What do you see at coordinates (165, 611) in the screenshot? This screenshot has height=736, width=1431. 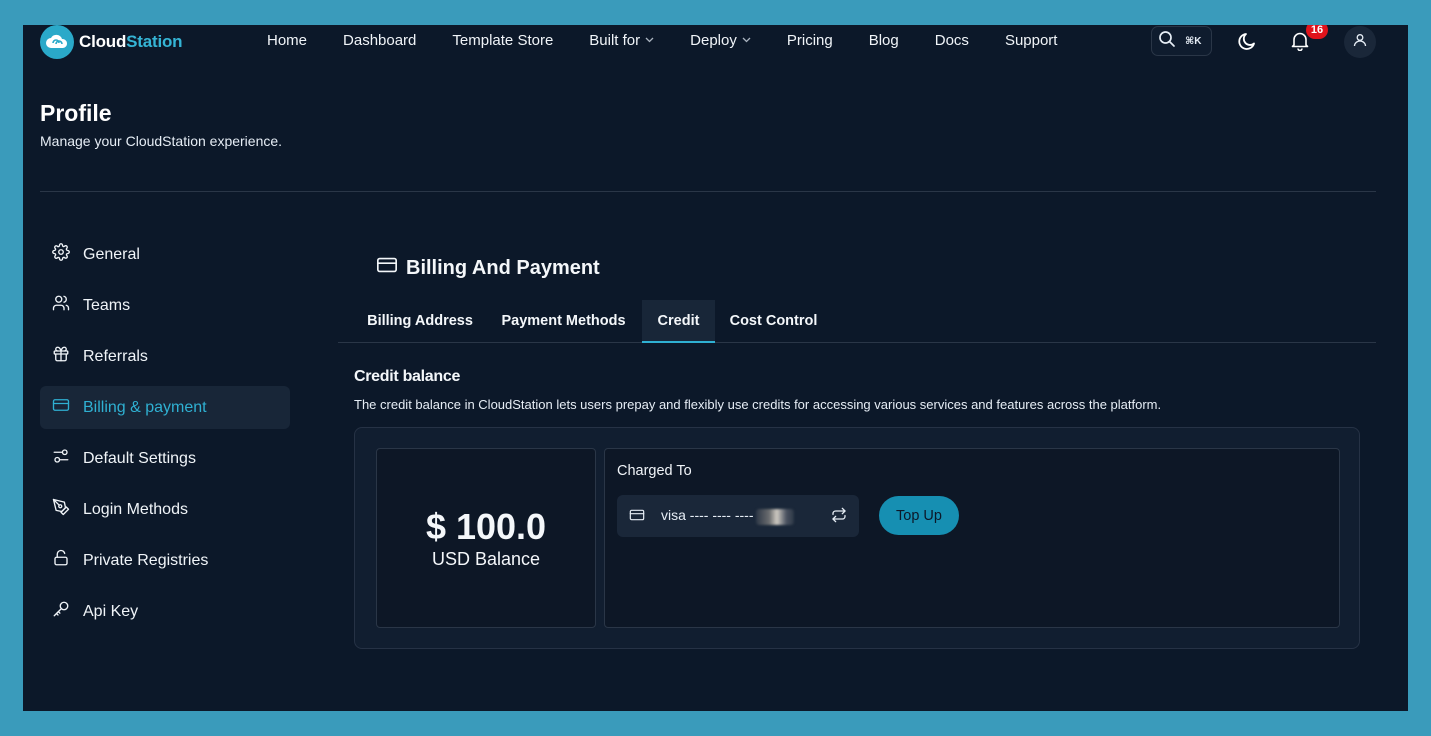 I see `sidebar-item-api-key: Api Key` at bounding box center [165, 611].